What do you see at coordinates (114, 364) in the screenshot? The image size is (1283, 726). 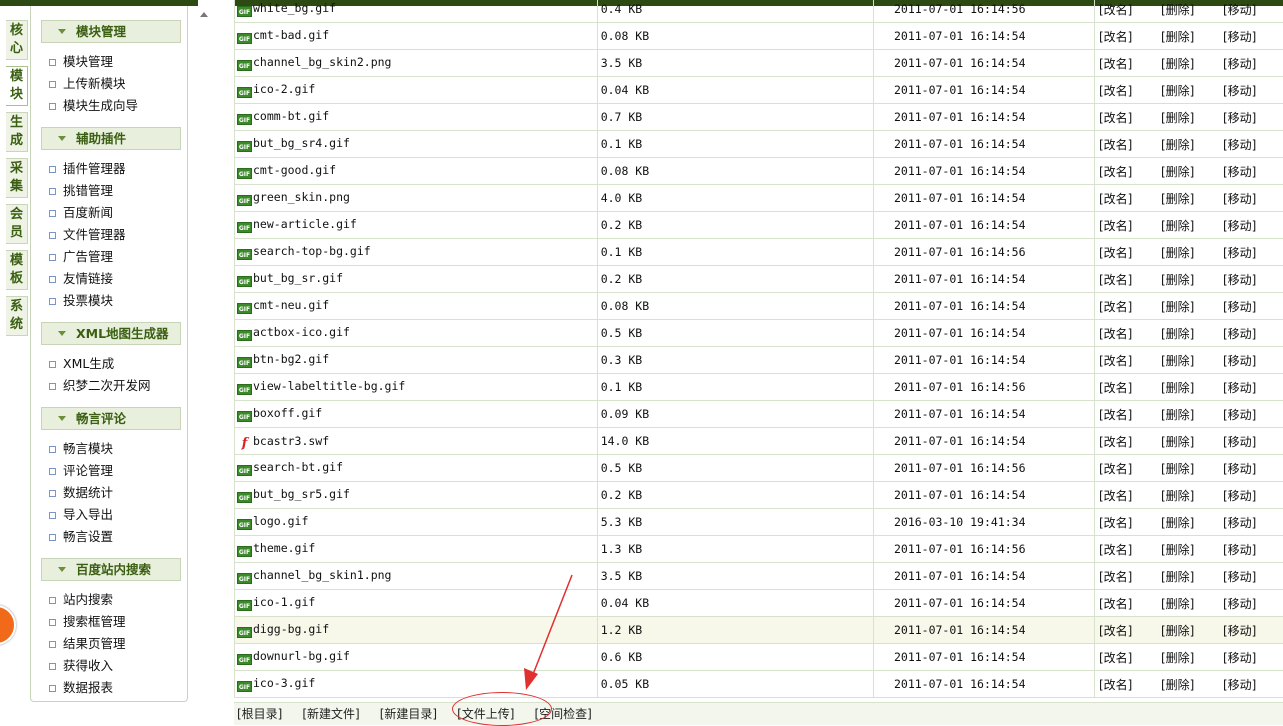 I see `sidebar-menu-item: XML生成` at bounding box center [114, 364].